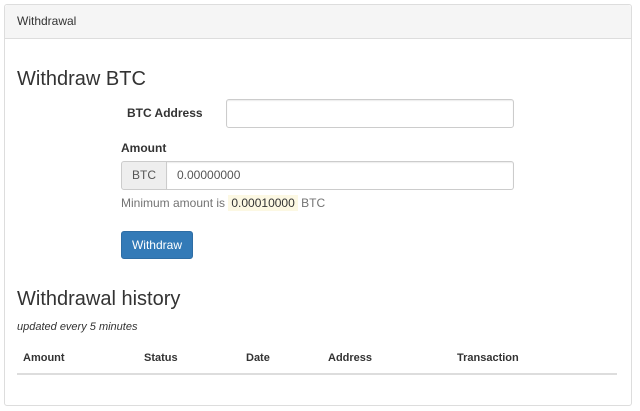 The width and height of the screenshot is (640, 411). Describe the element at coordinates (157, 245) in the screenshot. I see `withdraw-button: Withdraw` at that location.